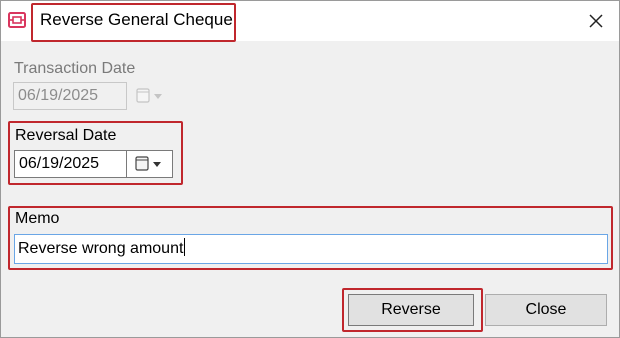 Image resolution: width=620 pixels, height=338 pixels. I want to click on reversal-date-field: 06/19/2025, so click(70, 164).